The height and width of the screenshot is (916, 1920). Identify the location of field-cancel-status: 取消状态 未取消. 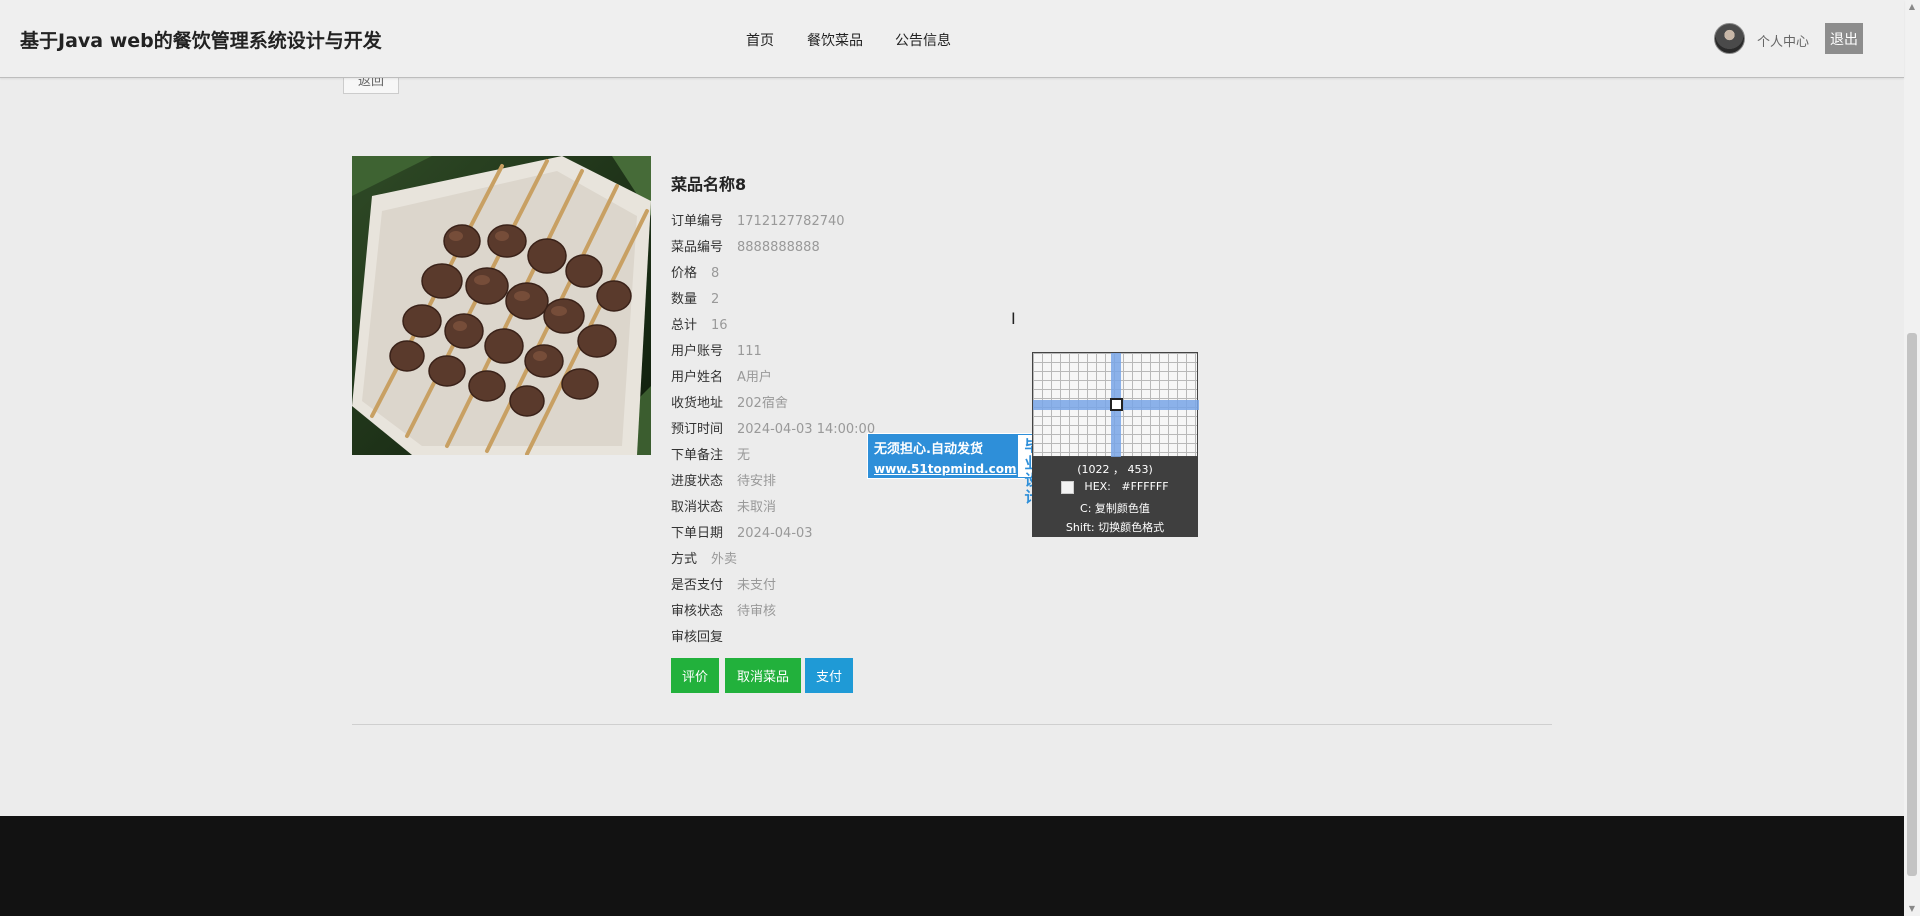
(723, 506).